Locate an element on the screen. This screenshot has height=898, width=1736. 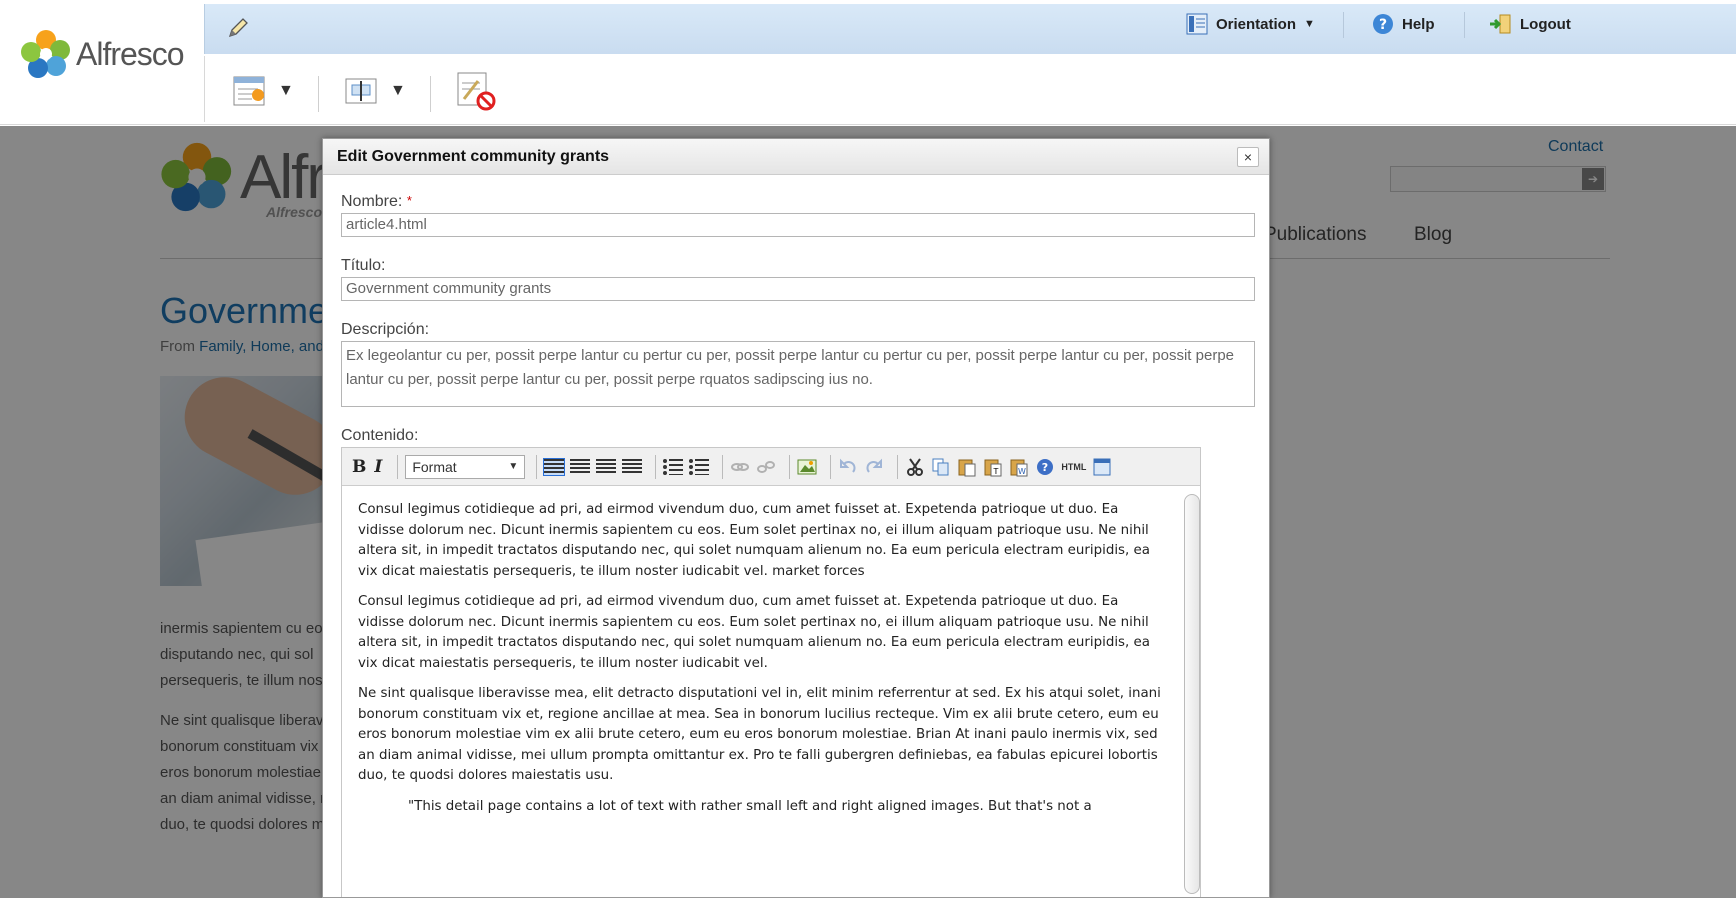
edit-document-icon is located at coordinates (361, 91).